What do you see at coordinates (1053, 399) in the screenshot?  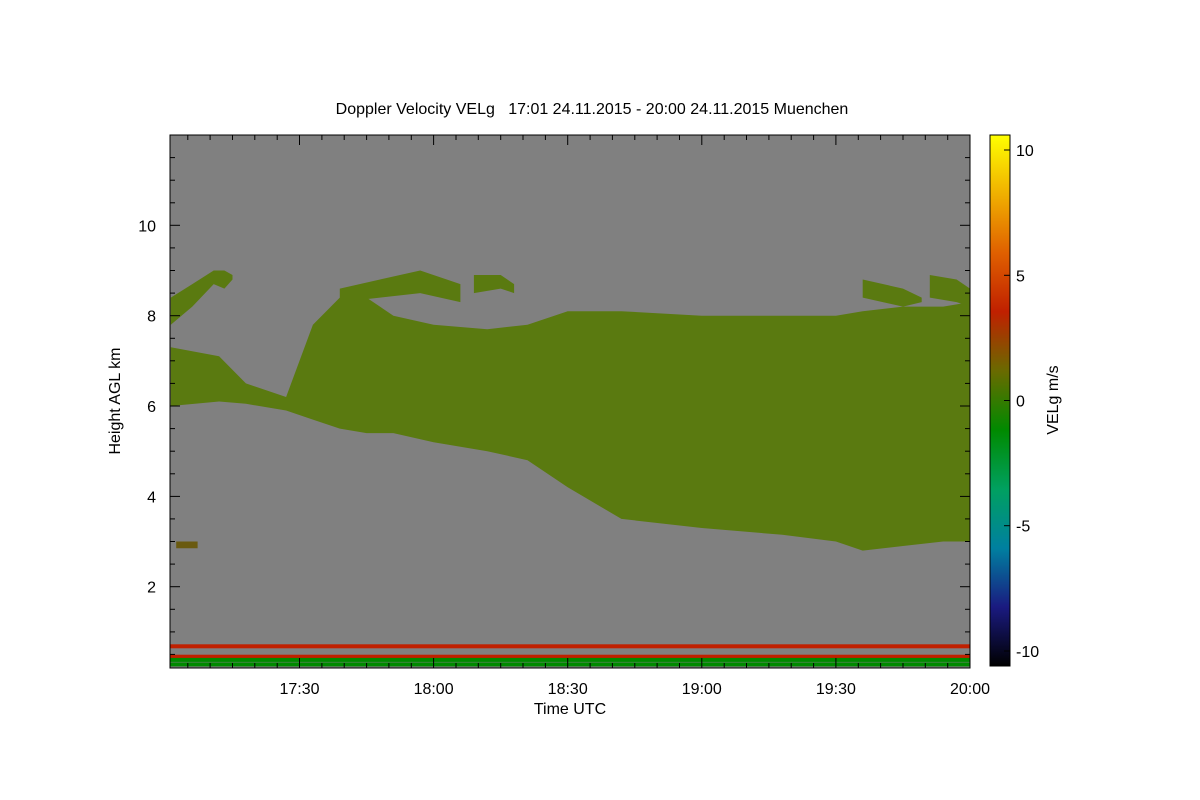 I see `colorbar-label: VELg m/s` at bounding box center [1053, 399].